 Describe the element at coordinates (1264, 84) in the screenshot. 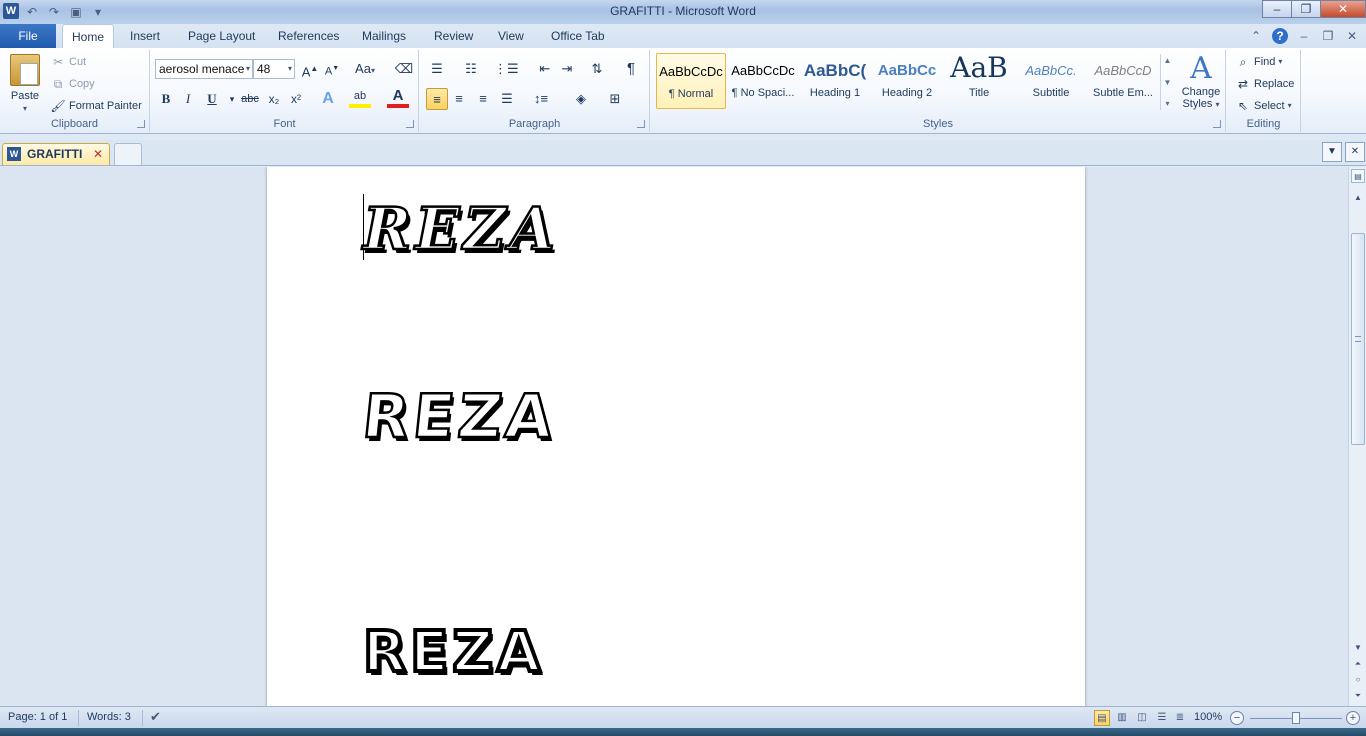

I see `replace-button: ⇄ Replace` at that location.